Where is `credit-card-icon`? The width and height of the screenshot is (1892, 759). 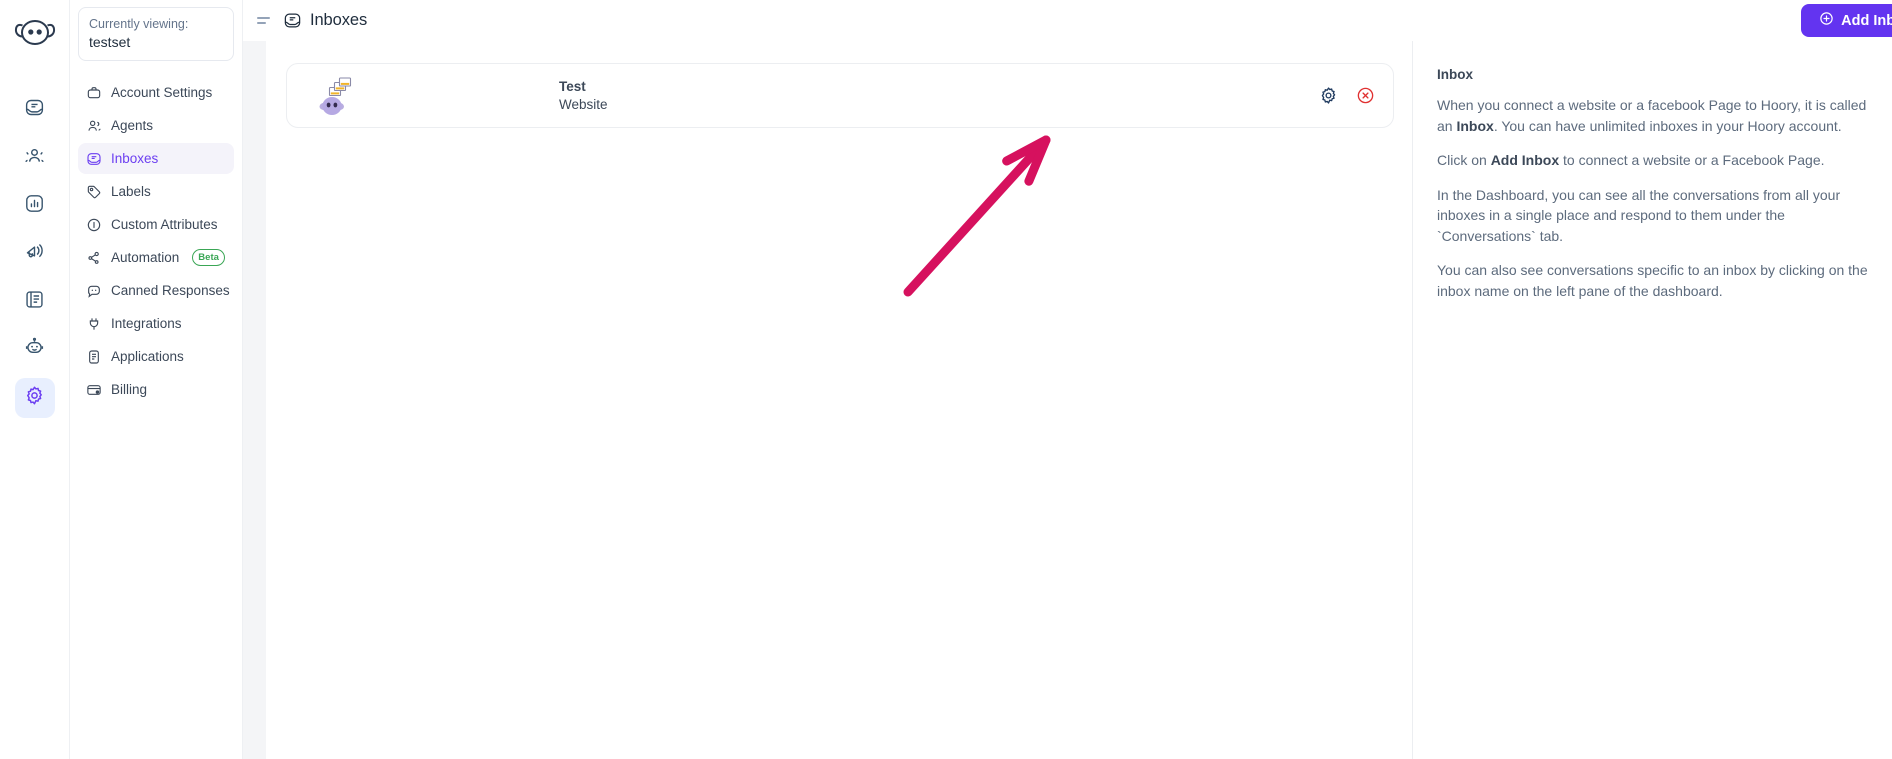
credit-card-icon is located at coordinates (94, 390).